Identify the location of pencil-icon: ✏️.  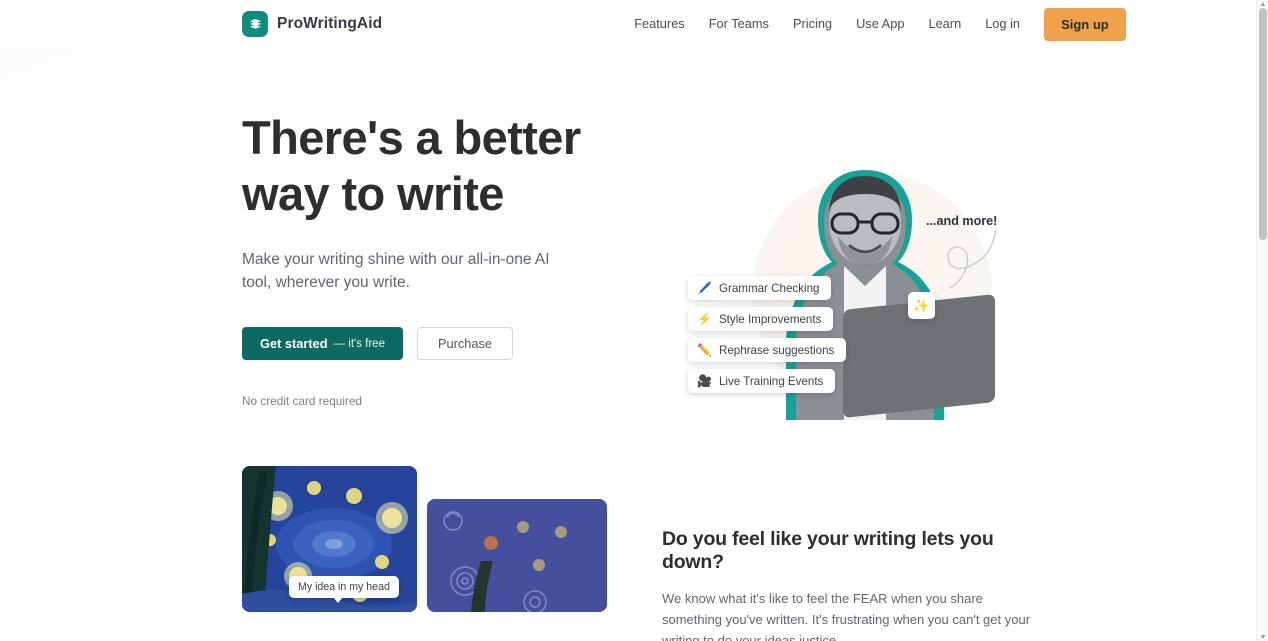
(704, 350).